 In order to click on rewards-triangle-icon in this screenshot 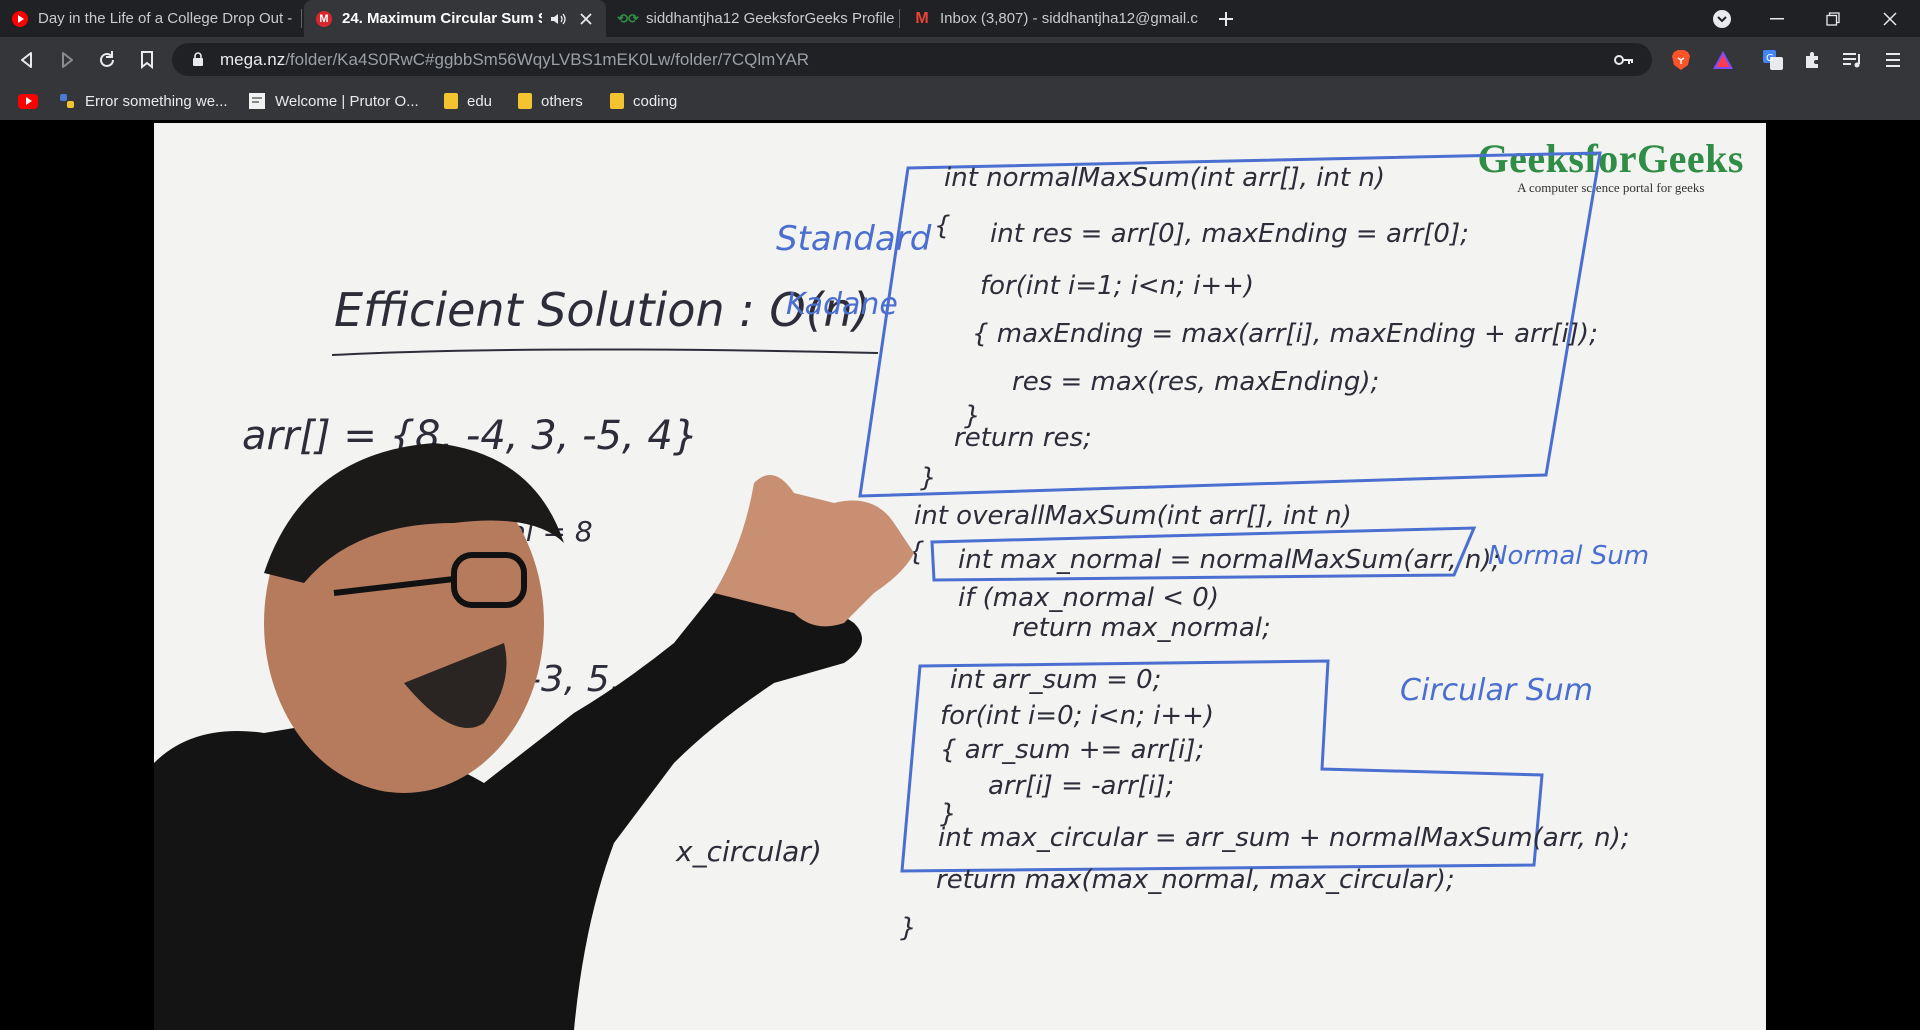, I will do `click(1723, 59)`.